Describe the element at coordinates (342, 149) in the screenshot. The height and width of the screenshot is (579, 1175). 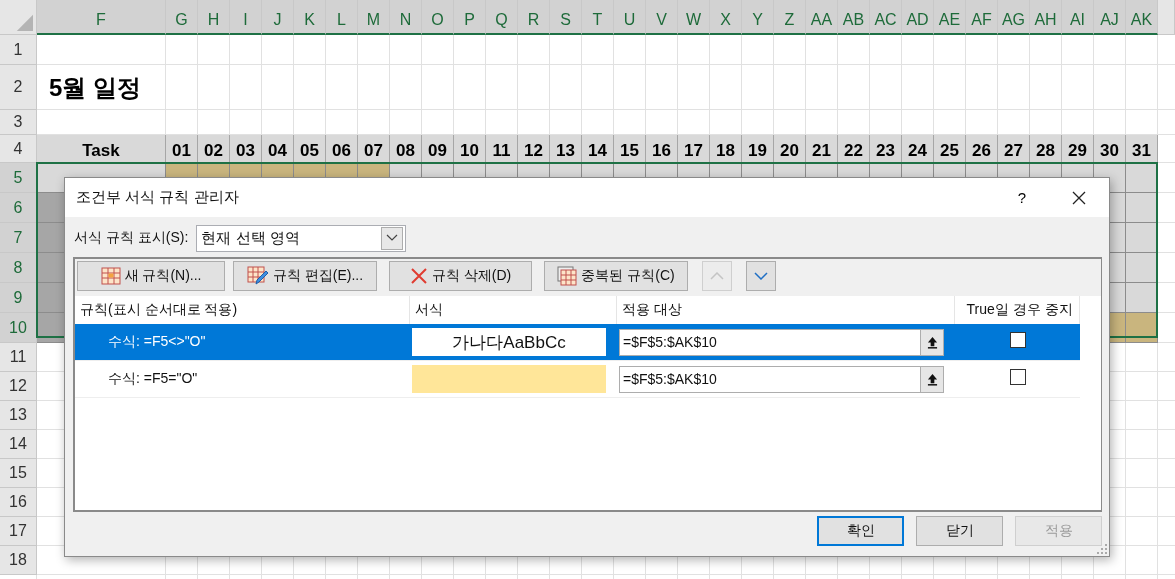
I see `header-cell: 06` at that location.